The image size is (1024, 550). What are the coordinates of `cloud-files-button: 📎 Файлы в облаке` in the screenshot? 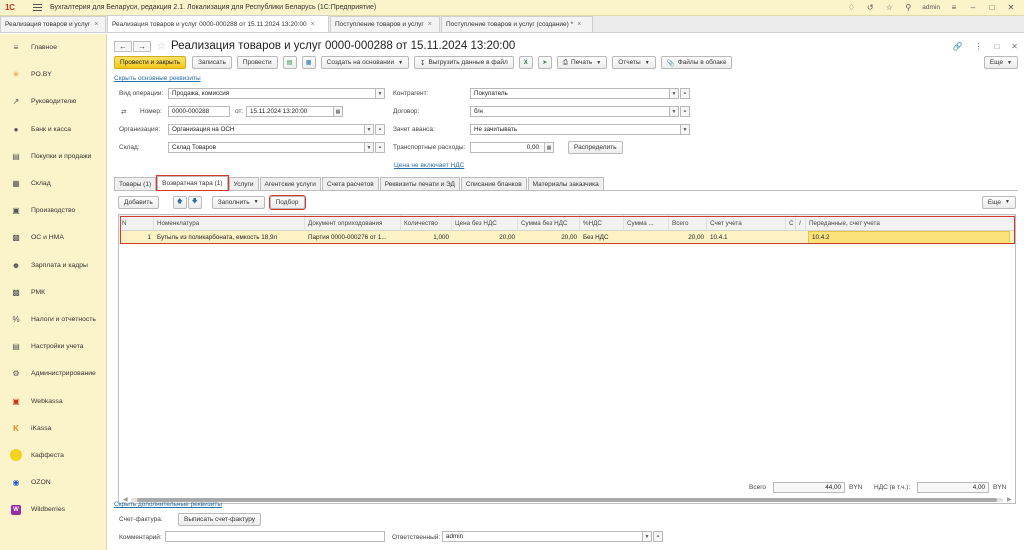 It's located at (696, 62).